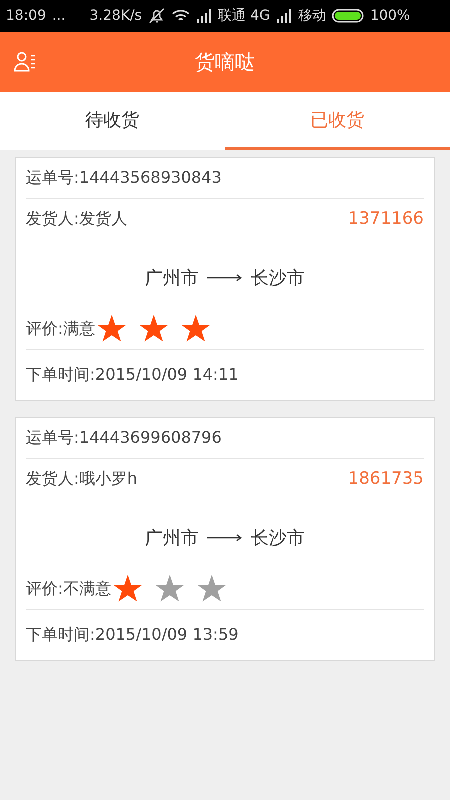 Image resolution: width=450 pixels, height=800 pixels. What do you see at coordinates (25, 62) in the screenshot?
I see `user-list-icon` at bounding box center [25, 62].